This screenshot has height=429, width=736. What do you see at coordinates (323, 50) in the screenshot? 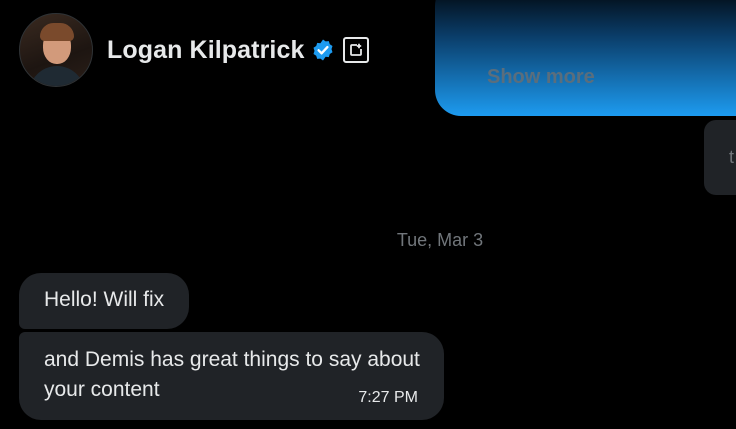
I see `verified-badge-icon` at bounding box center [323, 50].